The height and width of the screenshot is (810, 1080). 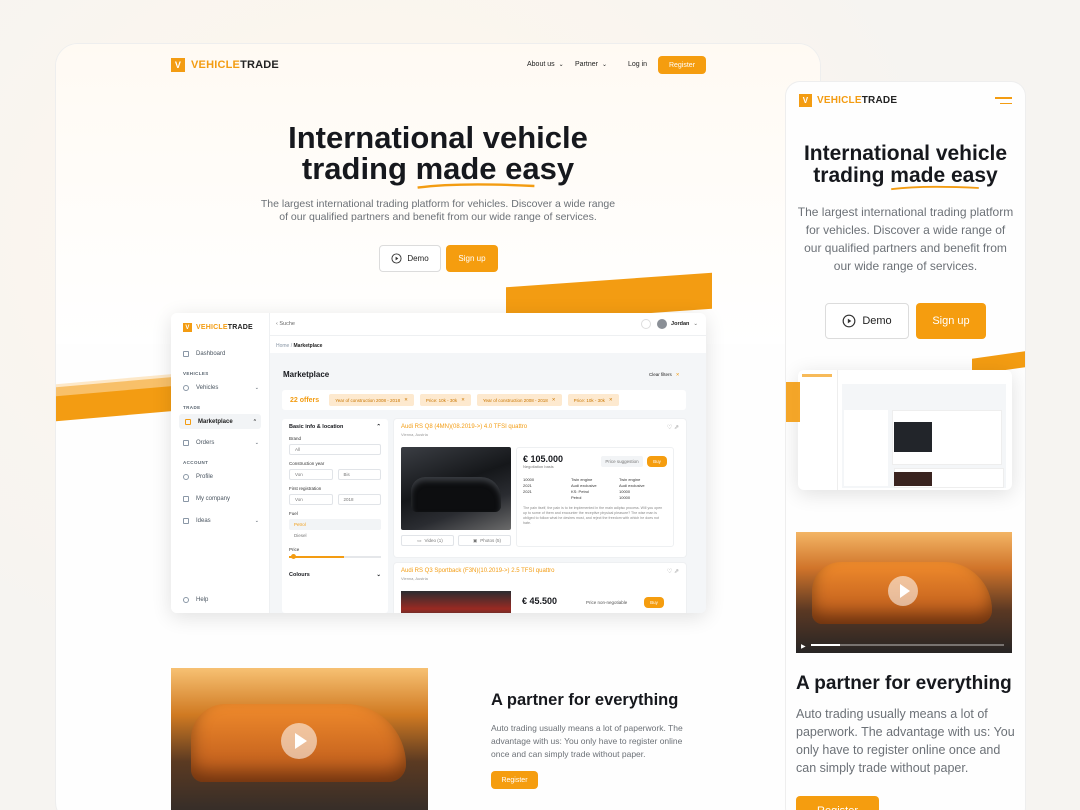 I want to click on price-slider, so click(x=335, y=556).